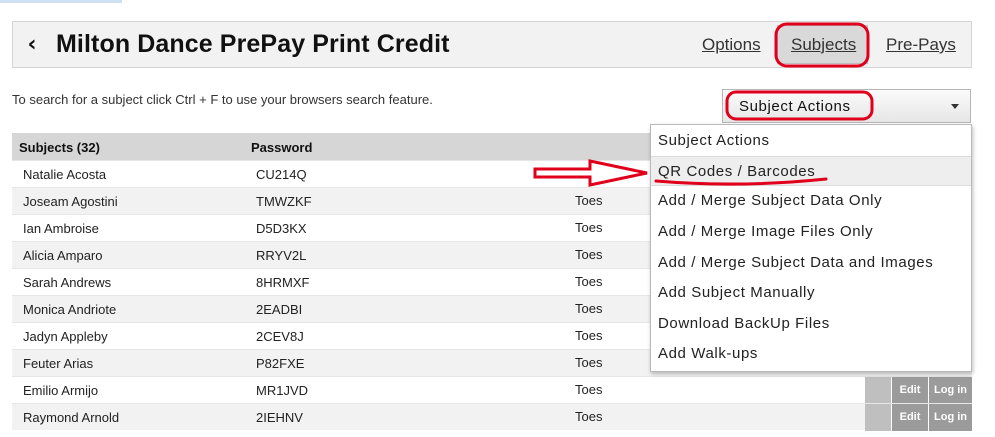 The height and width of the screenshot is (437, 995). What do you see at coordinates (281, 174) in the screenshot?
I see `subject-password: CU214Q` at bounding box center [281, 174].